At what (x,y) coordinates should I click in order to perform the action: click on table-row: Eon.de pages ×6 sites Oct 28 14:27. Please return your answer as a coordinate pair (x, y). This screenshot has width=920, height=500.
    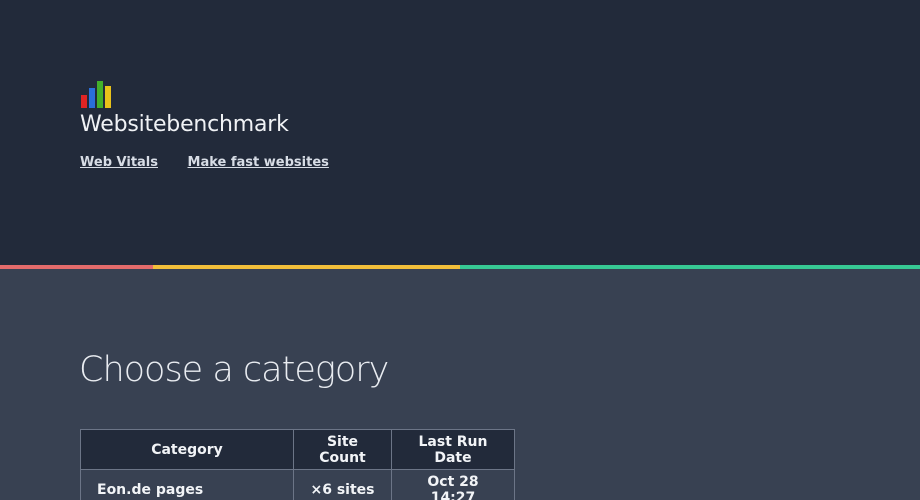
    Looking at the image, I should click on (297, 484).